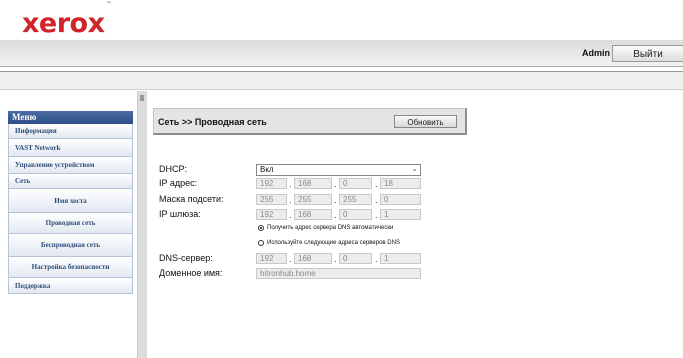 The image size is (683, 358). I want to click on dhcp-select-value: Вкл, so click(267, 169).